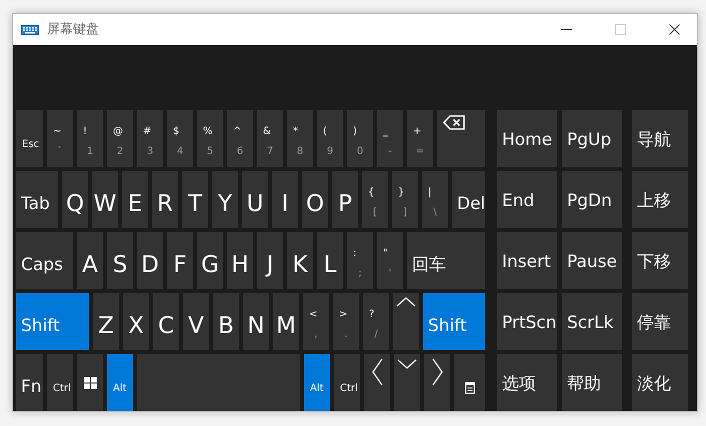 Image resolution: width=706 pixels, height=426 pixels. Describe the element at coordinates (29, 138) in the screenshot. I see `keyboard-key: Esc` at that location.